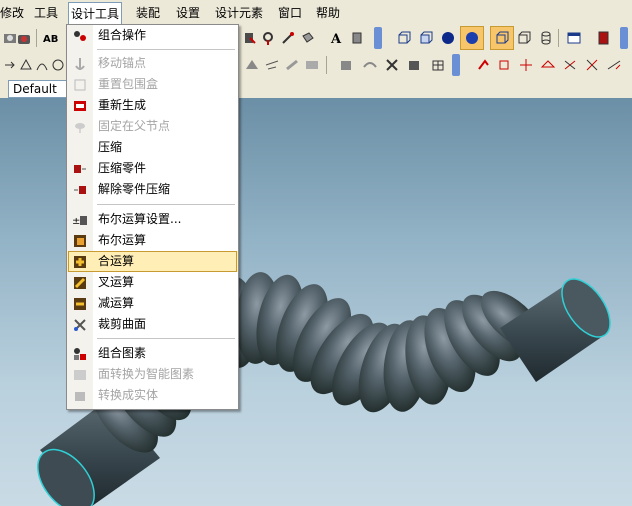 This screenshot has width=632, height=506. Describe the element at coordinates (448, 38) in the screenshot. I see `sphere-dark-icon` at that location.